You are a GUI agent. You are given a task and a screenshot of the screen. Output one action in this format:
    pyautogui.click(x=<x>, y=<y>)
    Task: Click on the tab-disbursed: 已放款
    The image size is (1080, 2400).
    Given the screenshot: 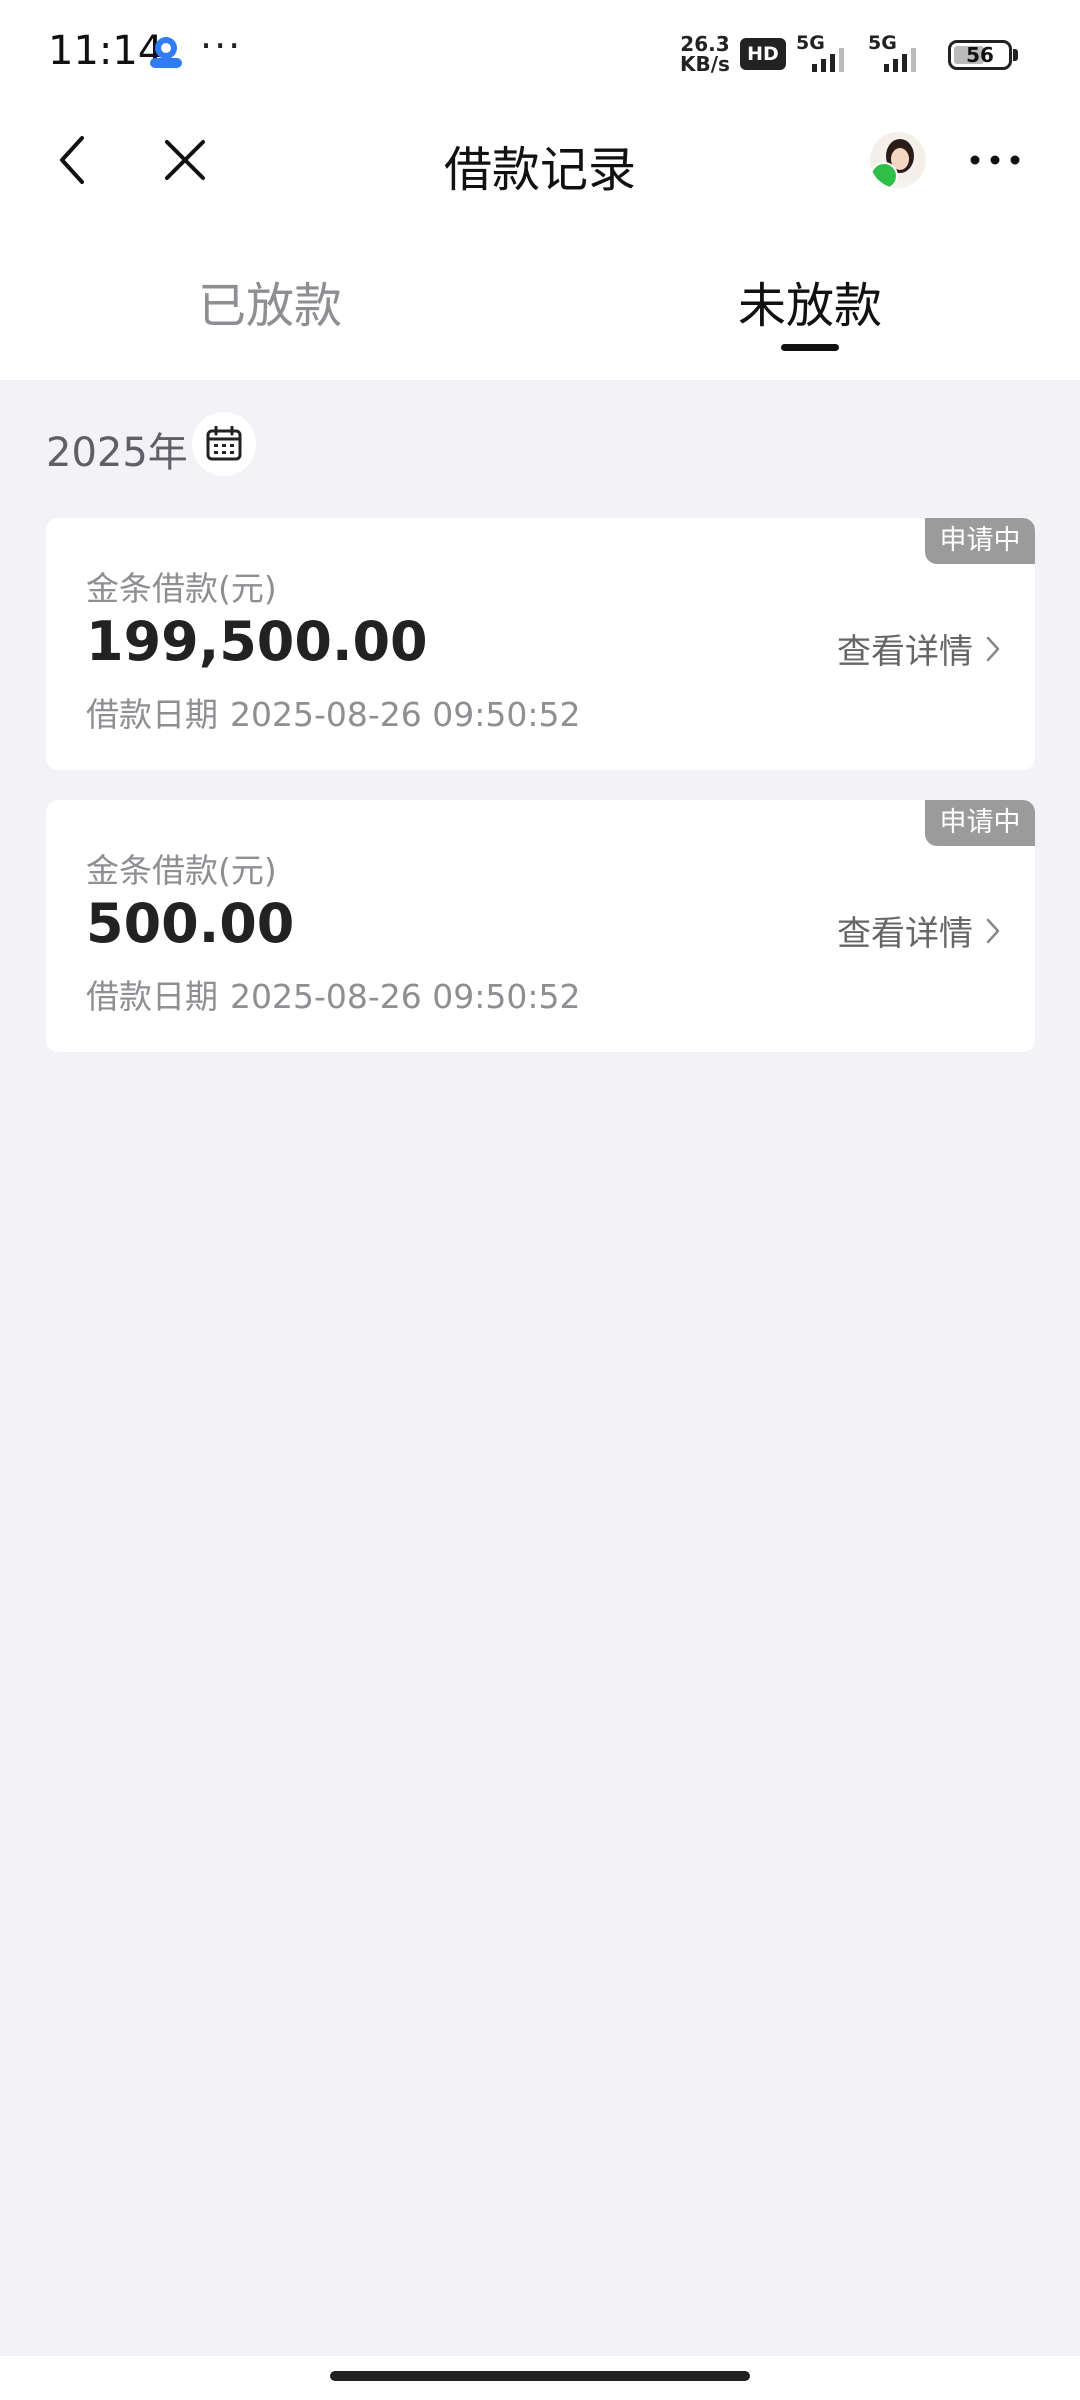 What is the action you would take?
    pyautogui.click(x=270, y=301)
    